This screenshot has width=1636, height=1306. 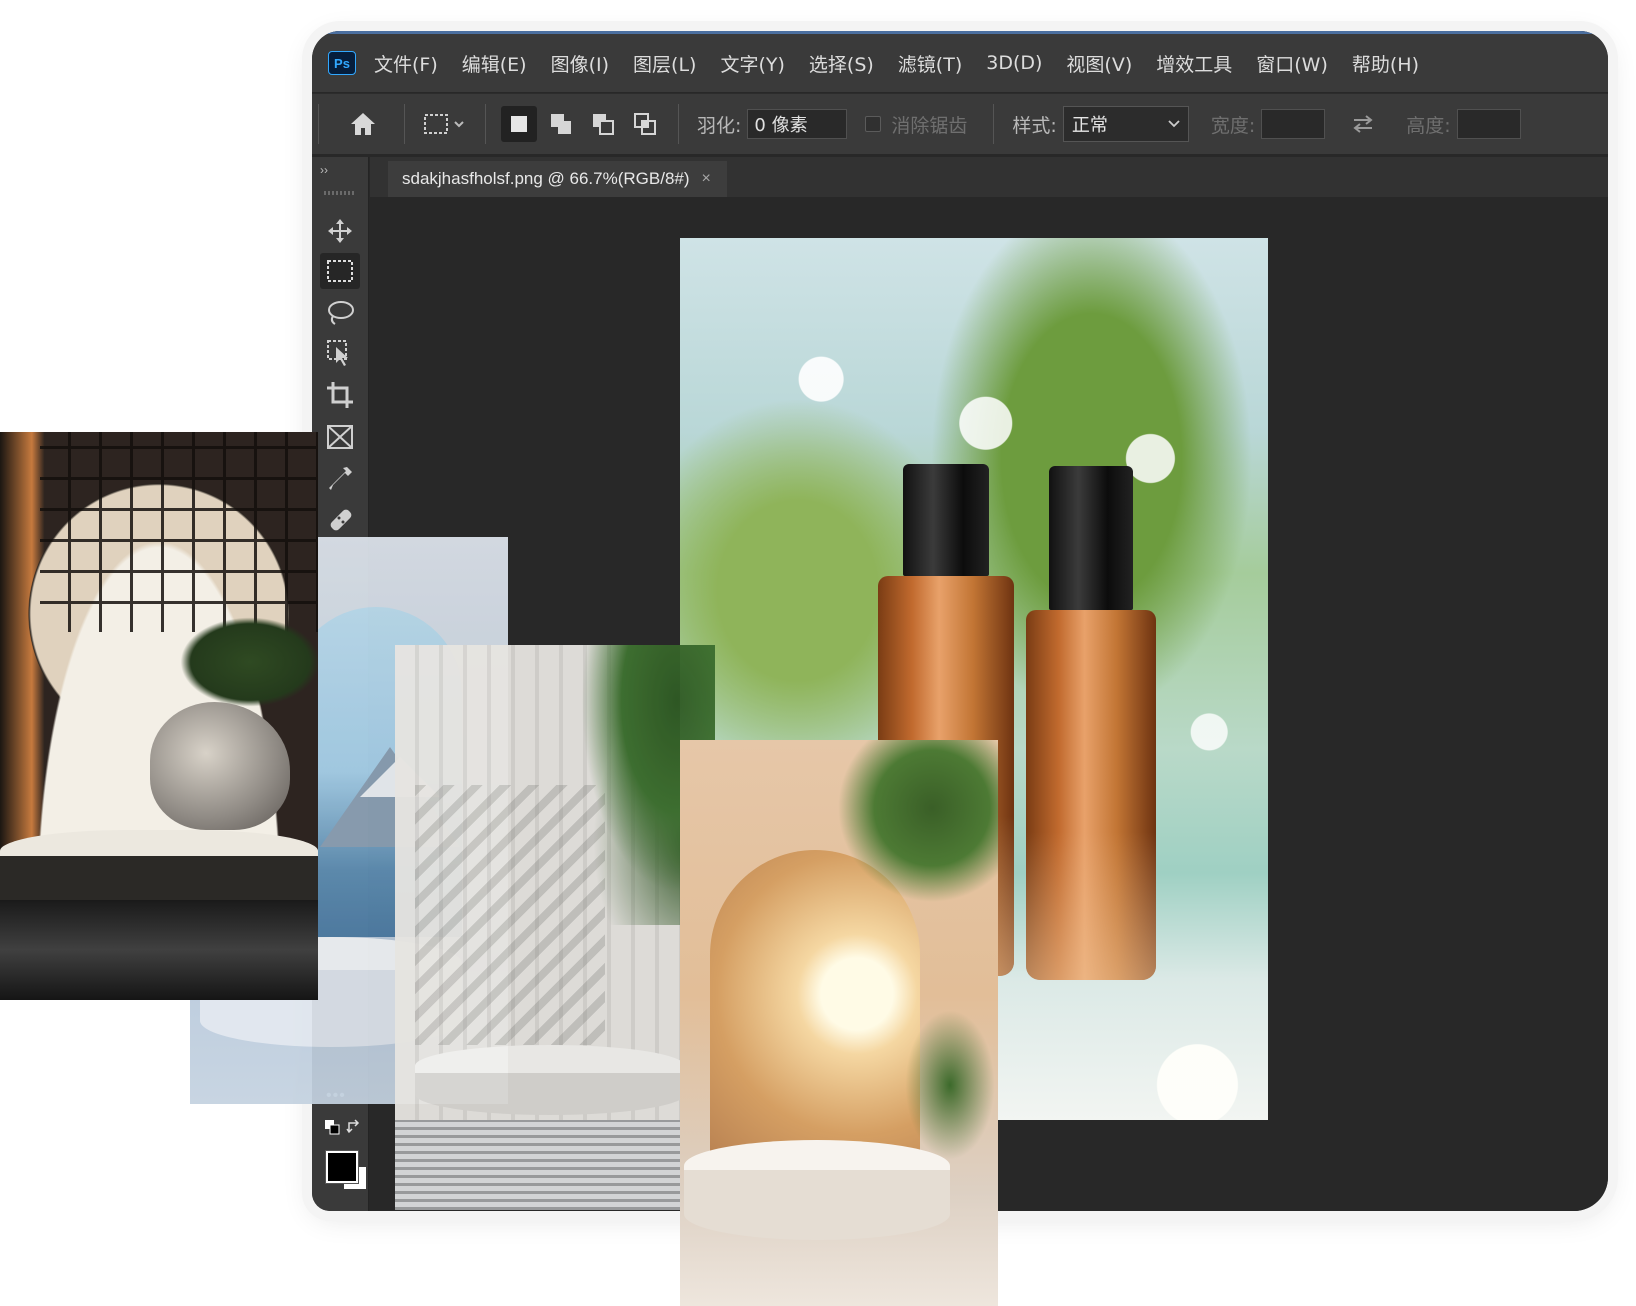 What do you see at coordinates (1428, 125) in the screenshot?
I see `height-label: 高度:` at bounding box center [1428, 125].